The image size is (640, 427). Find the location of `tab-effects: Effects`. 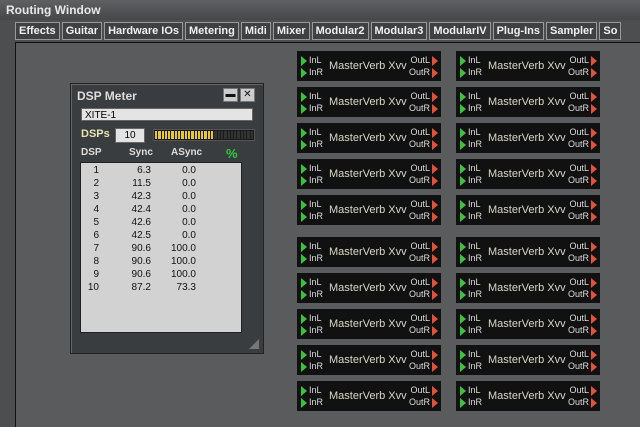

tab-effects: Effects is located at coordinates (37, 31).